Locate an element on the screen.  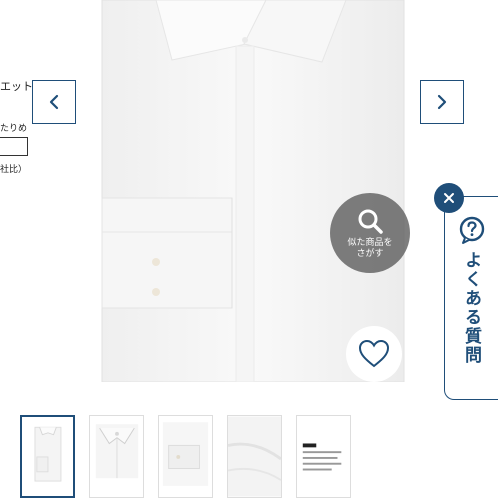
faq-tab: よくある質問 is located at coordinates (471, 298).